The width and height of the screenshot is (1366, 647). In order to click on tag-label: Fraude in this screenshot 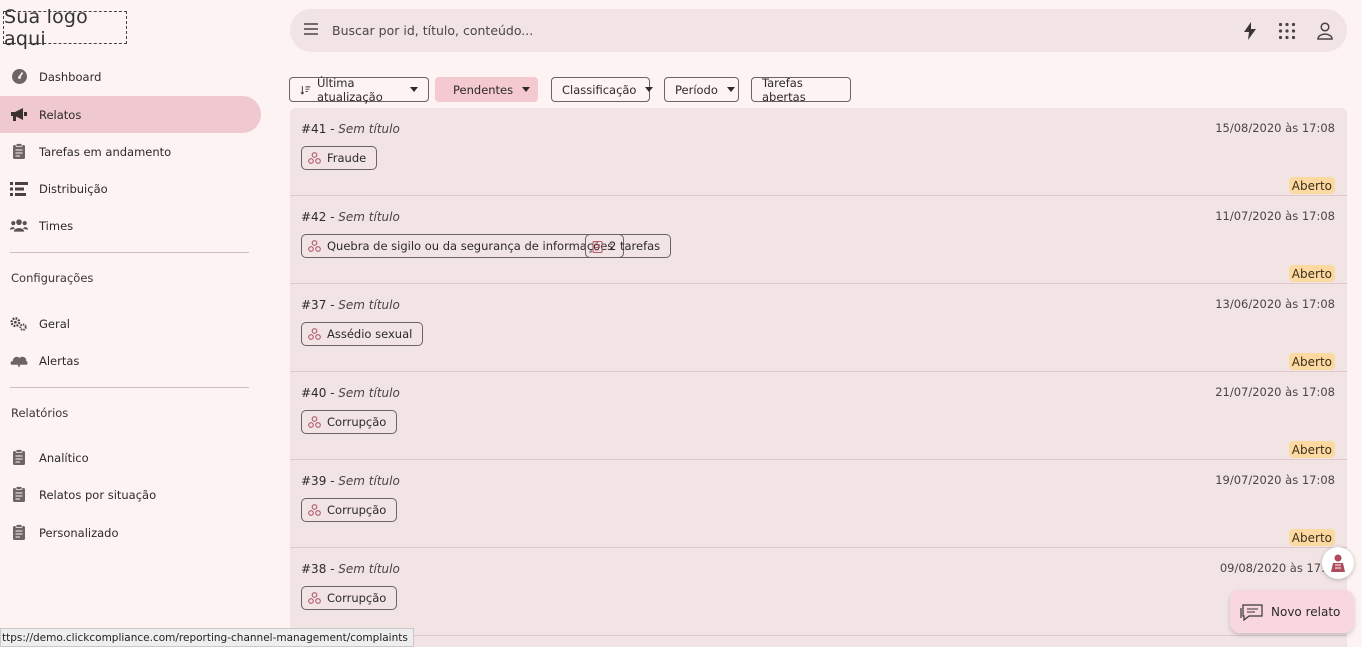, I will do `click(347, 158)`.